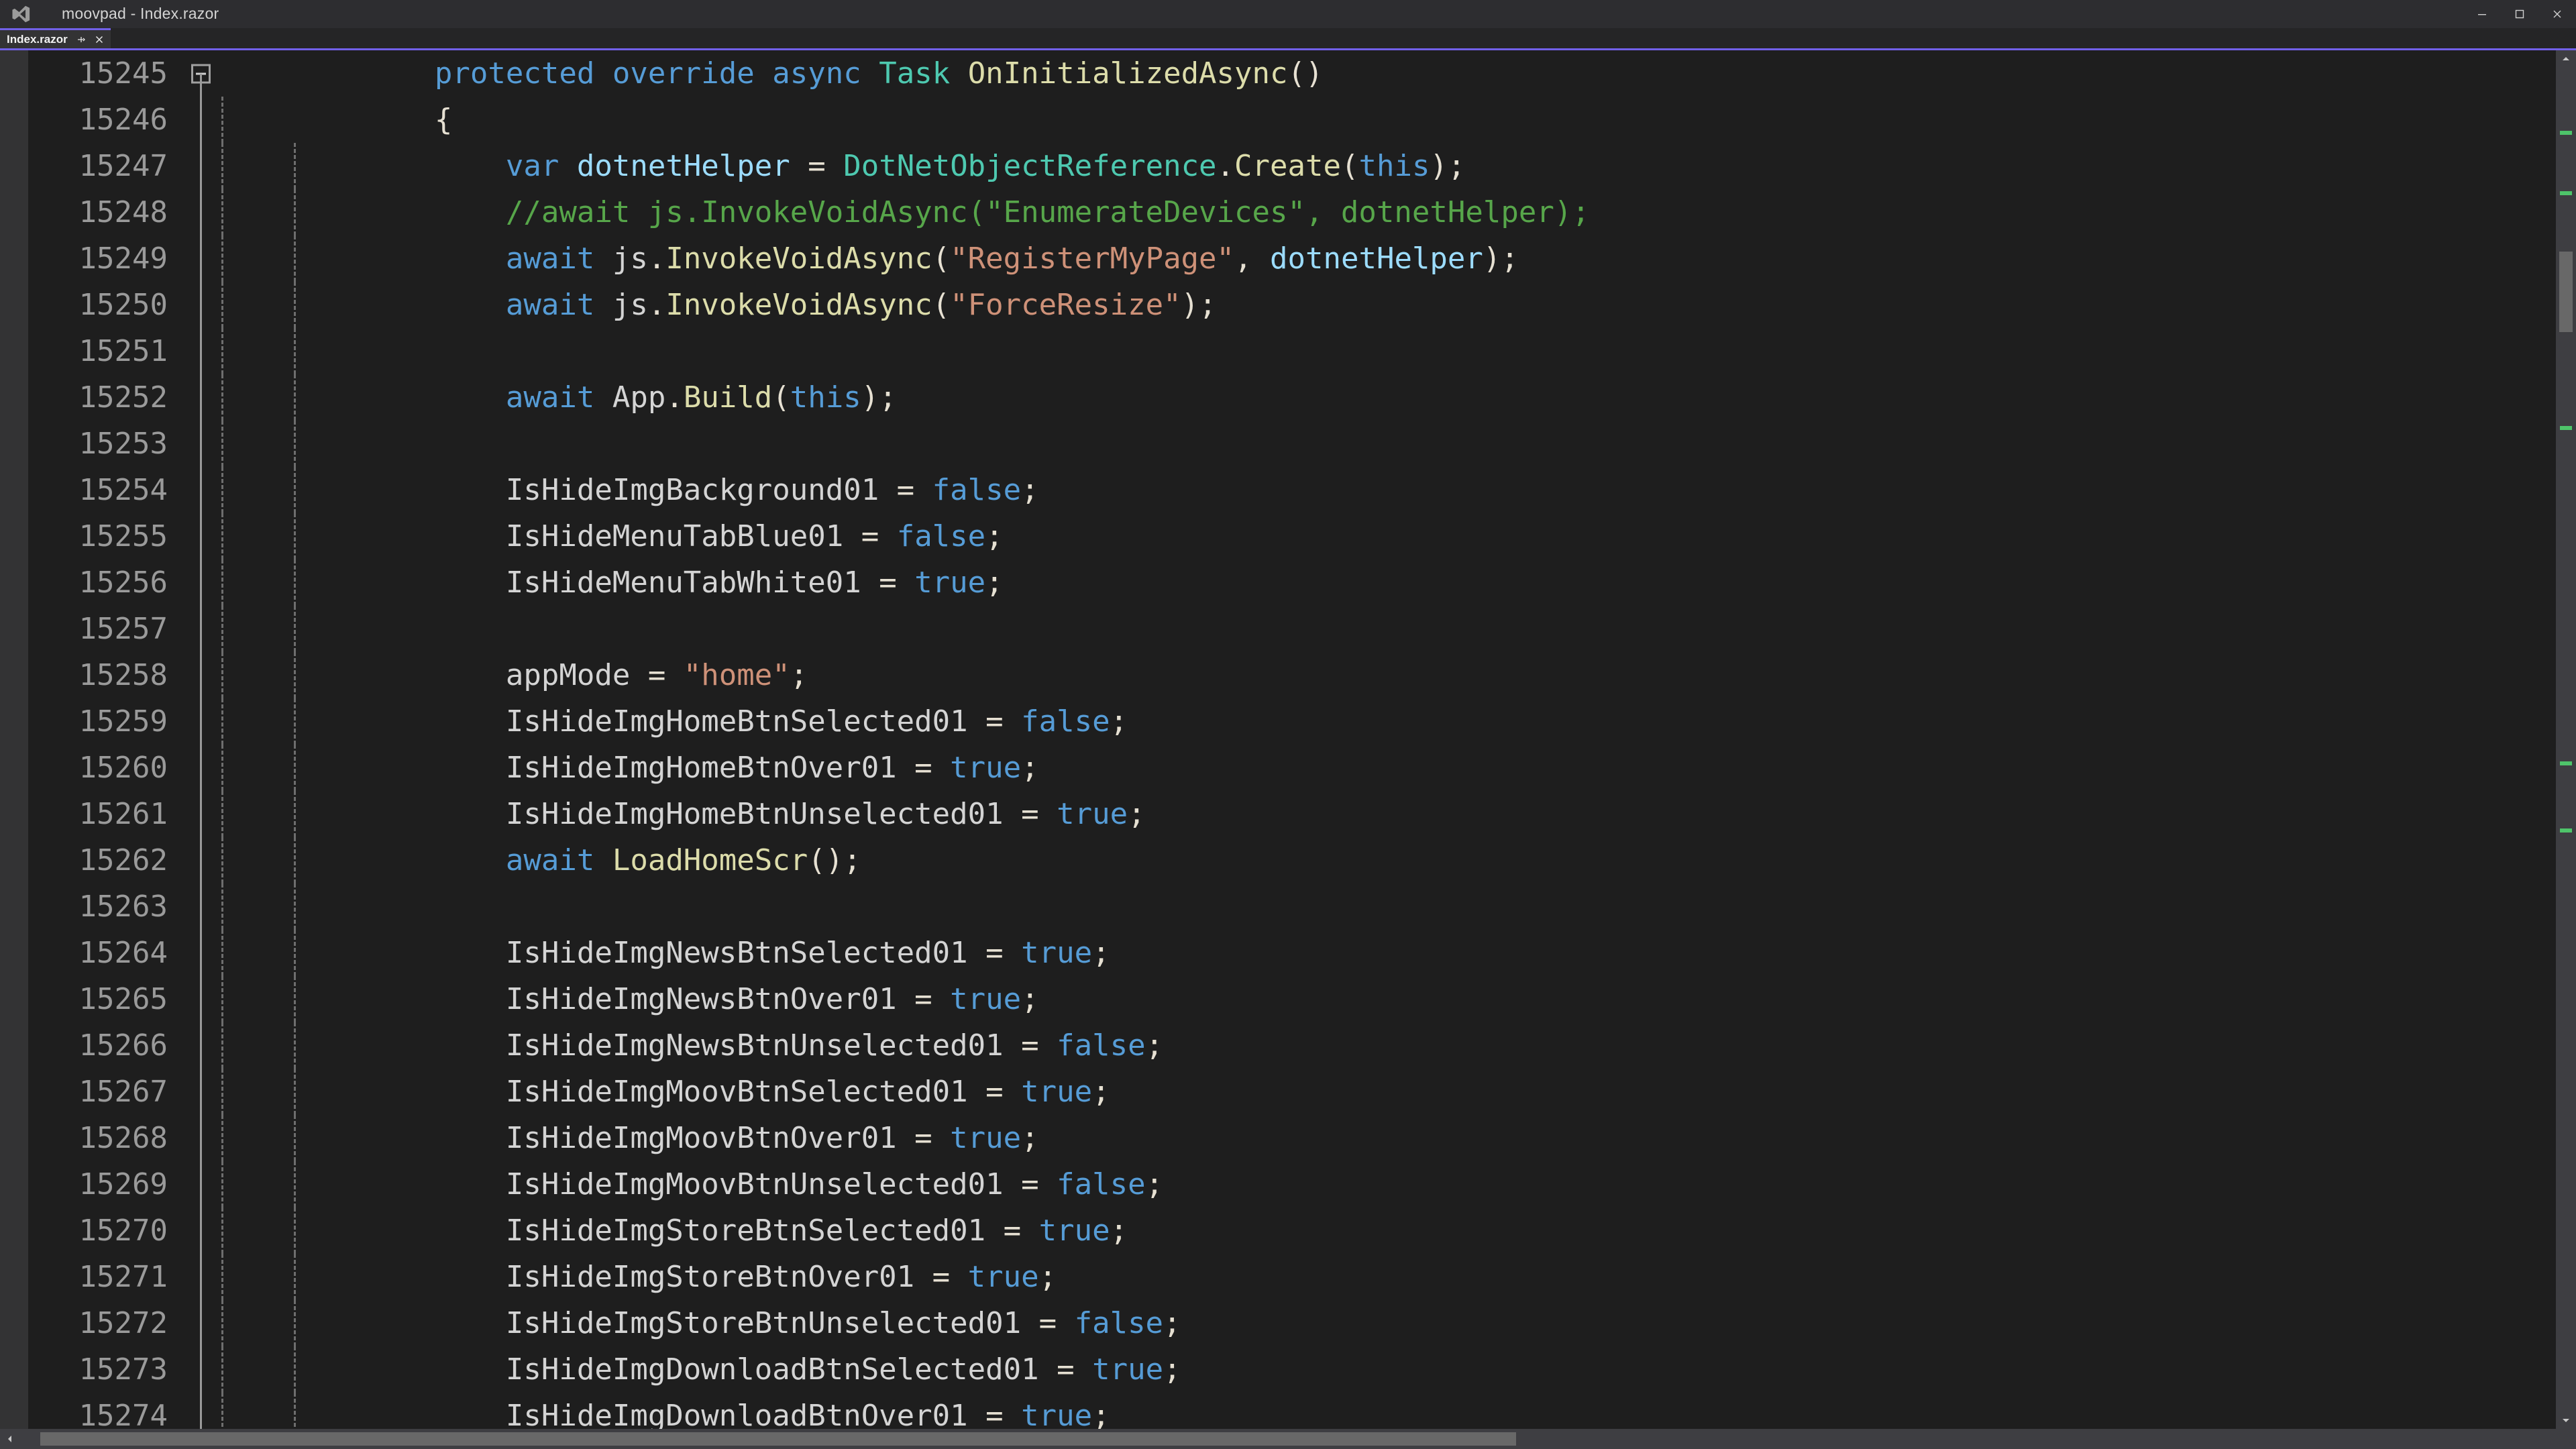 The height and width of the screenshot is (1449, 2576). What do you see at coordinates (80, 40) in the screenshot?
I see `pin-icon` at bounding box center [80, 40].